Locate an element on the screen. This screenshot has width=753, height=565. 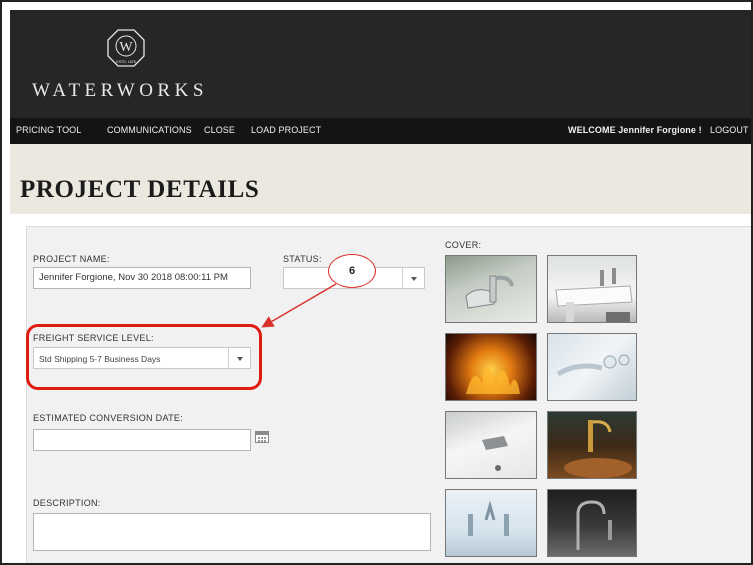
step-number: 6 is located at coordinates (352, 271).